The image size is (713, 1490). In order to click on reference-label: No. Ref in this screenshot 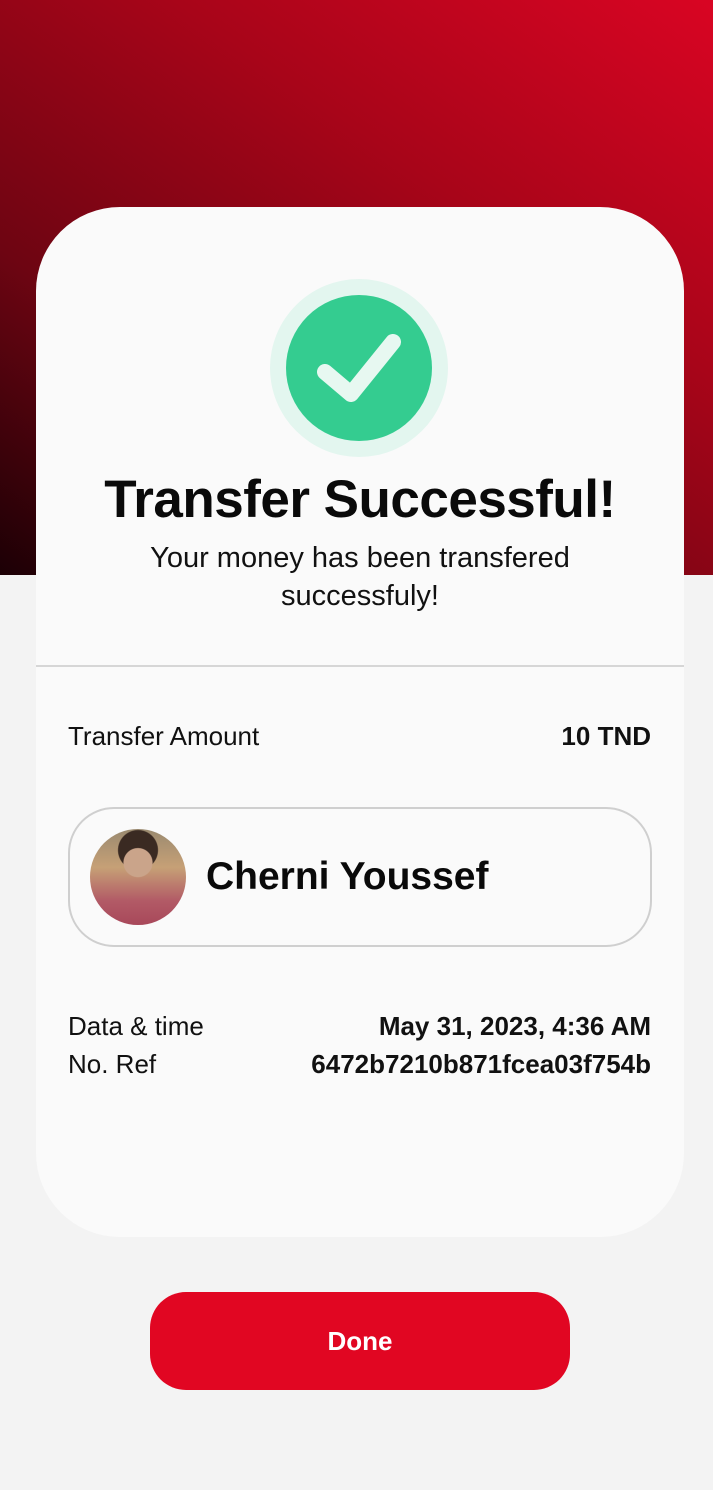, I will do `click(112, 1064)`.